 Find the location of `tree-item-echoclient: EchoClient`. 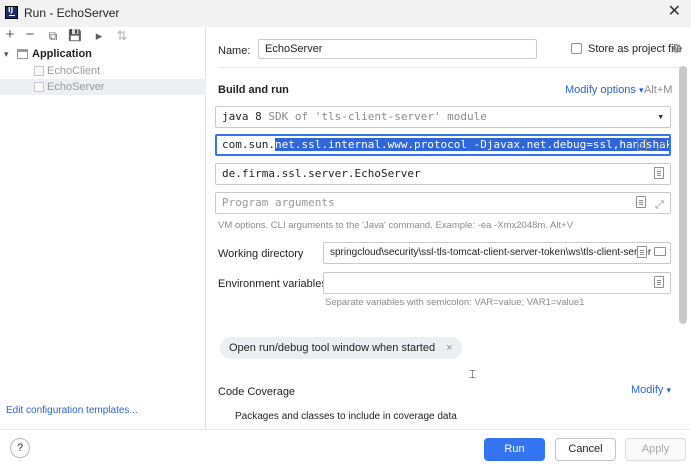

tree-item-echoclient: EchoClient is located at coordinates (103, 71).